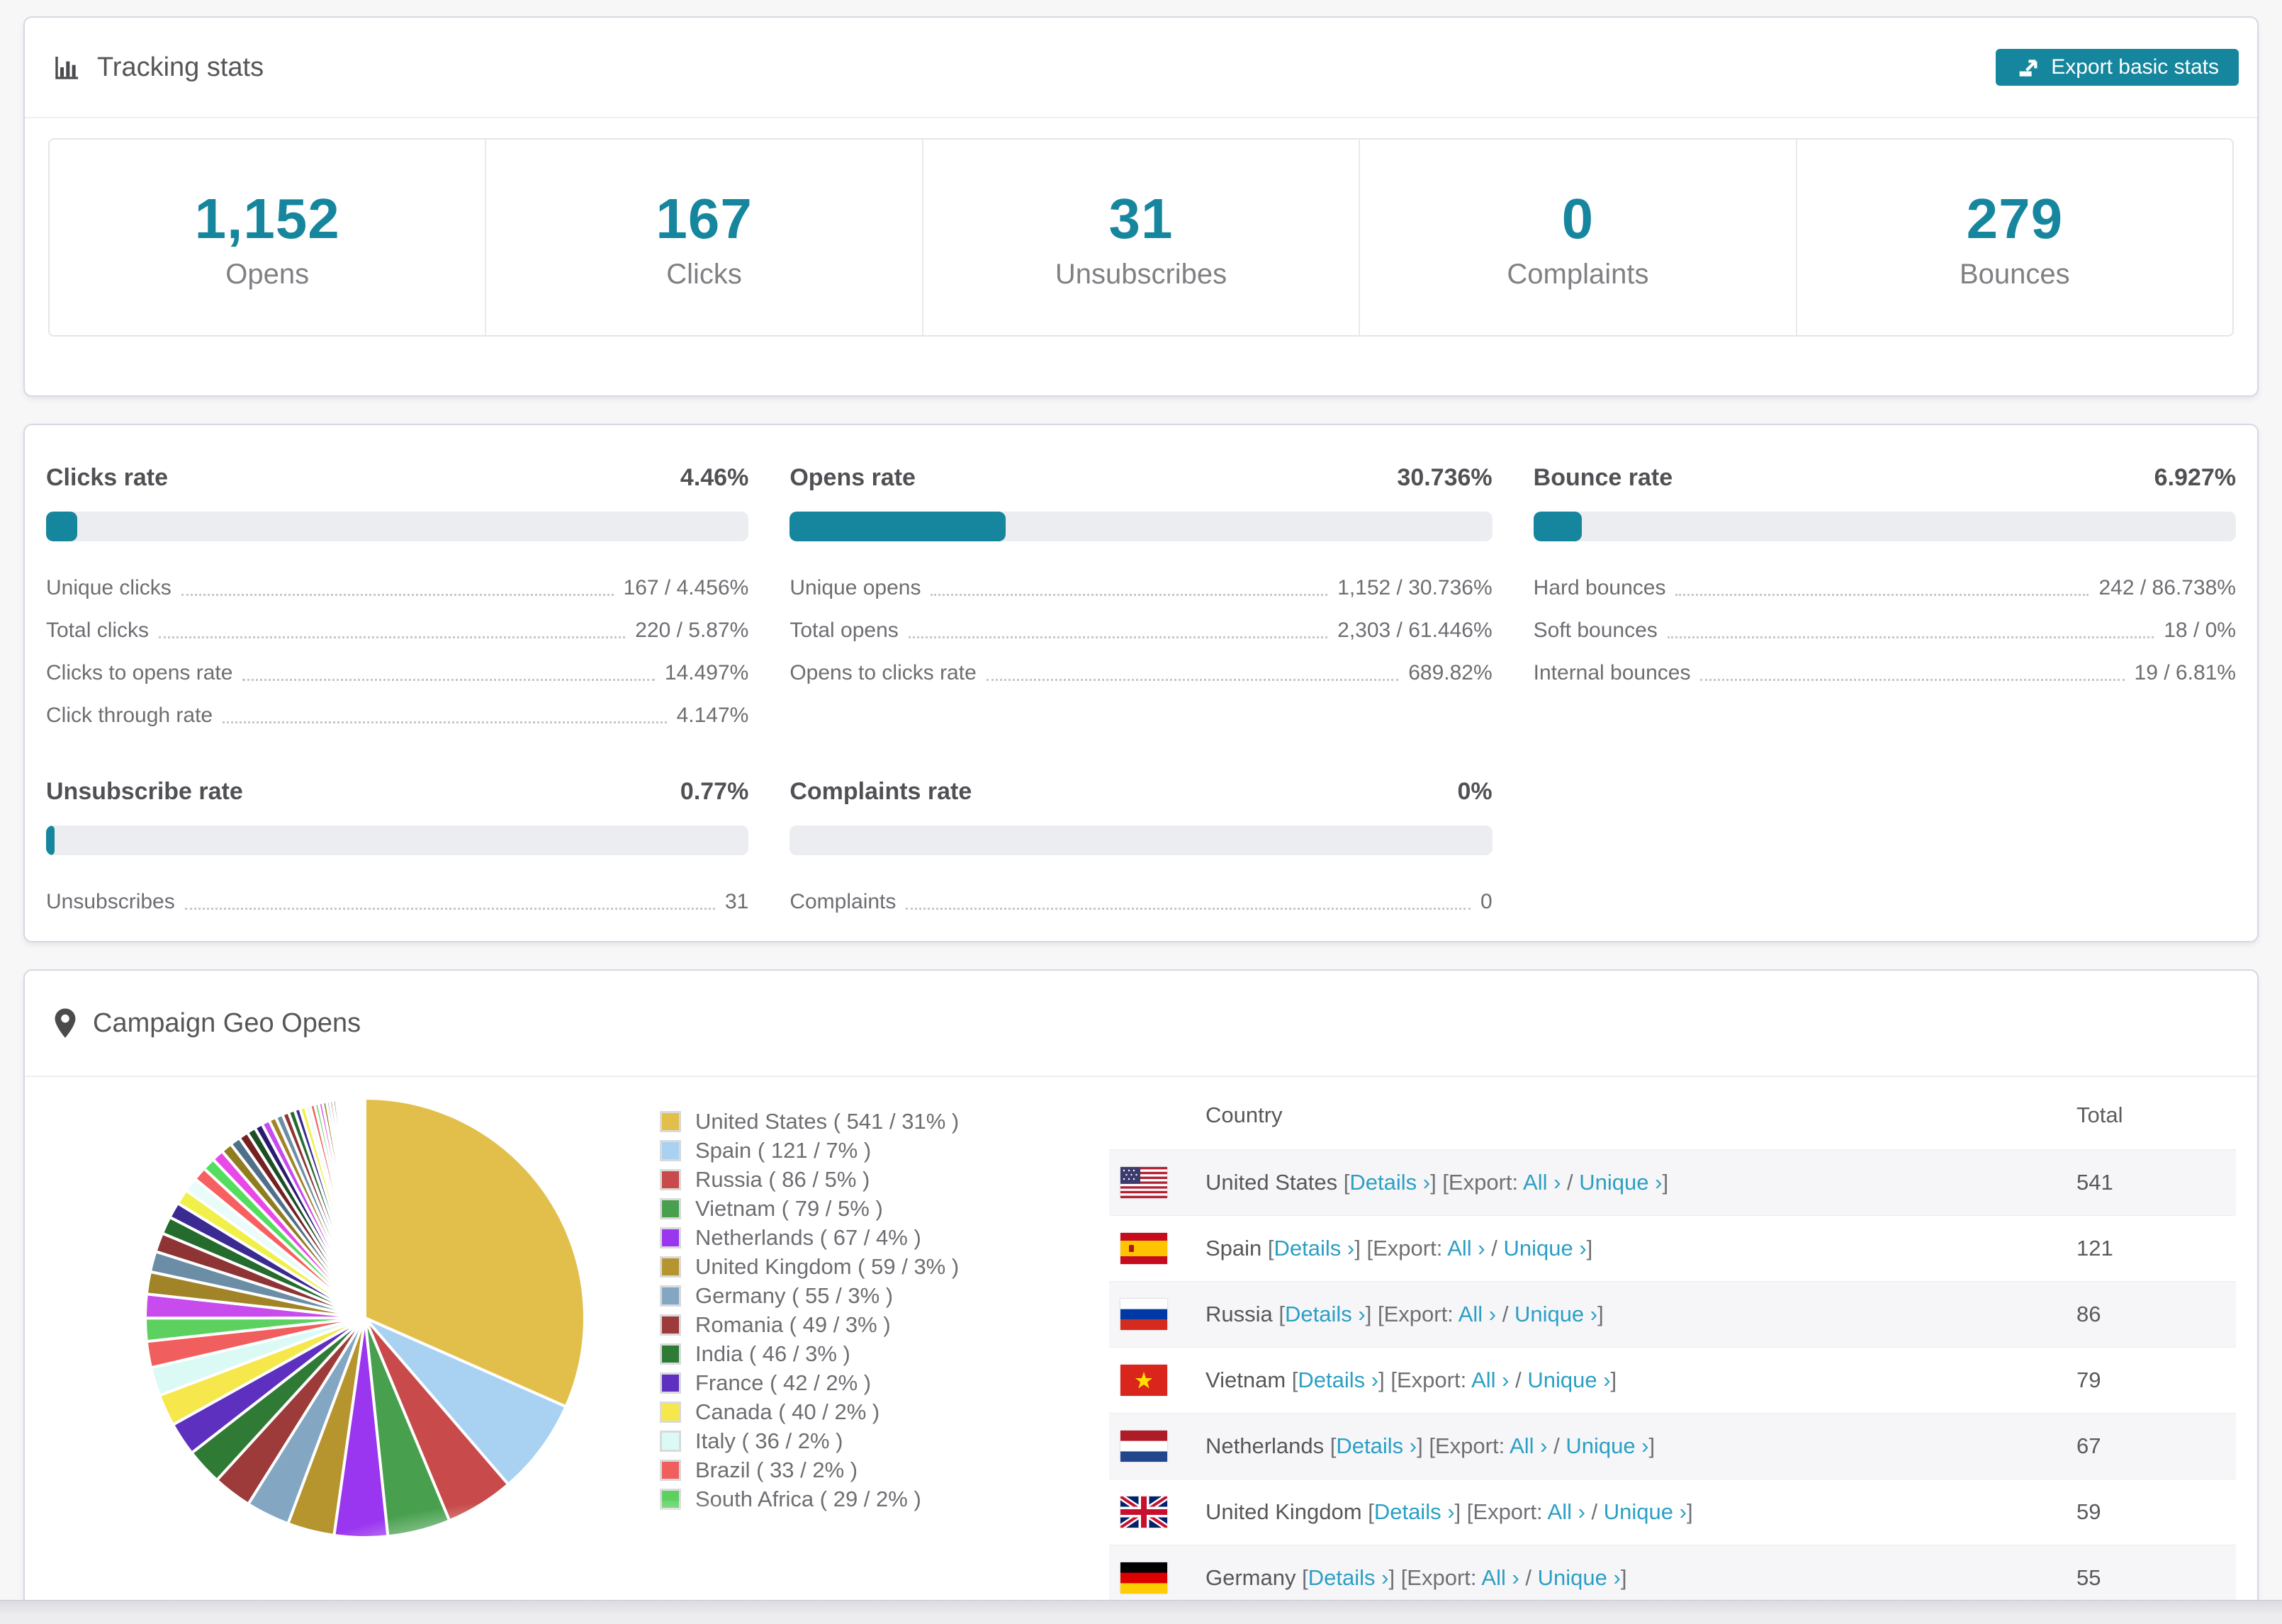 This screenshot has height=1624, width=2282. Describe the element at coordinates (852, 478) in the screenshot. I see `rate-title: Opens rate` at that location.